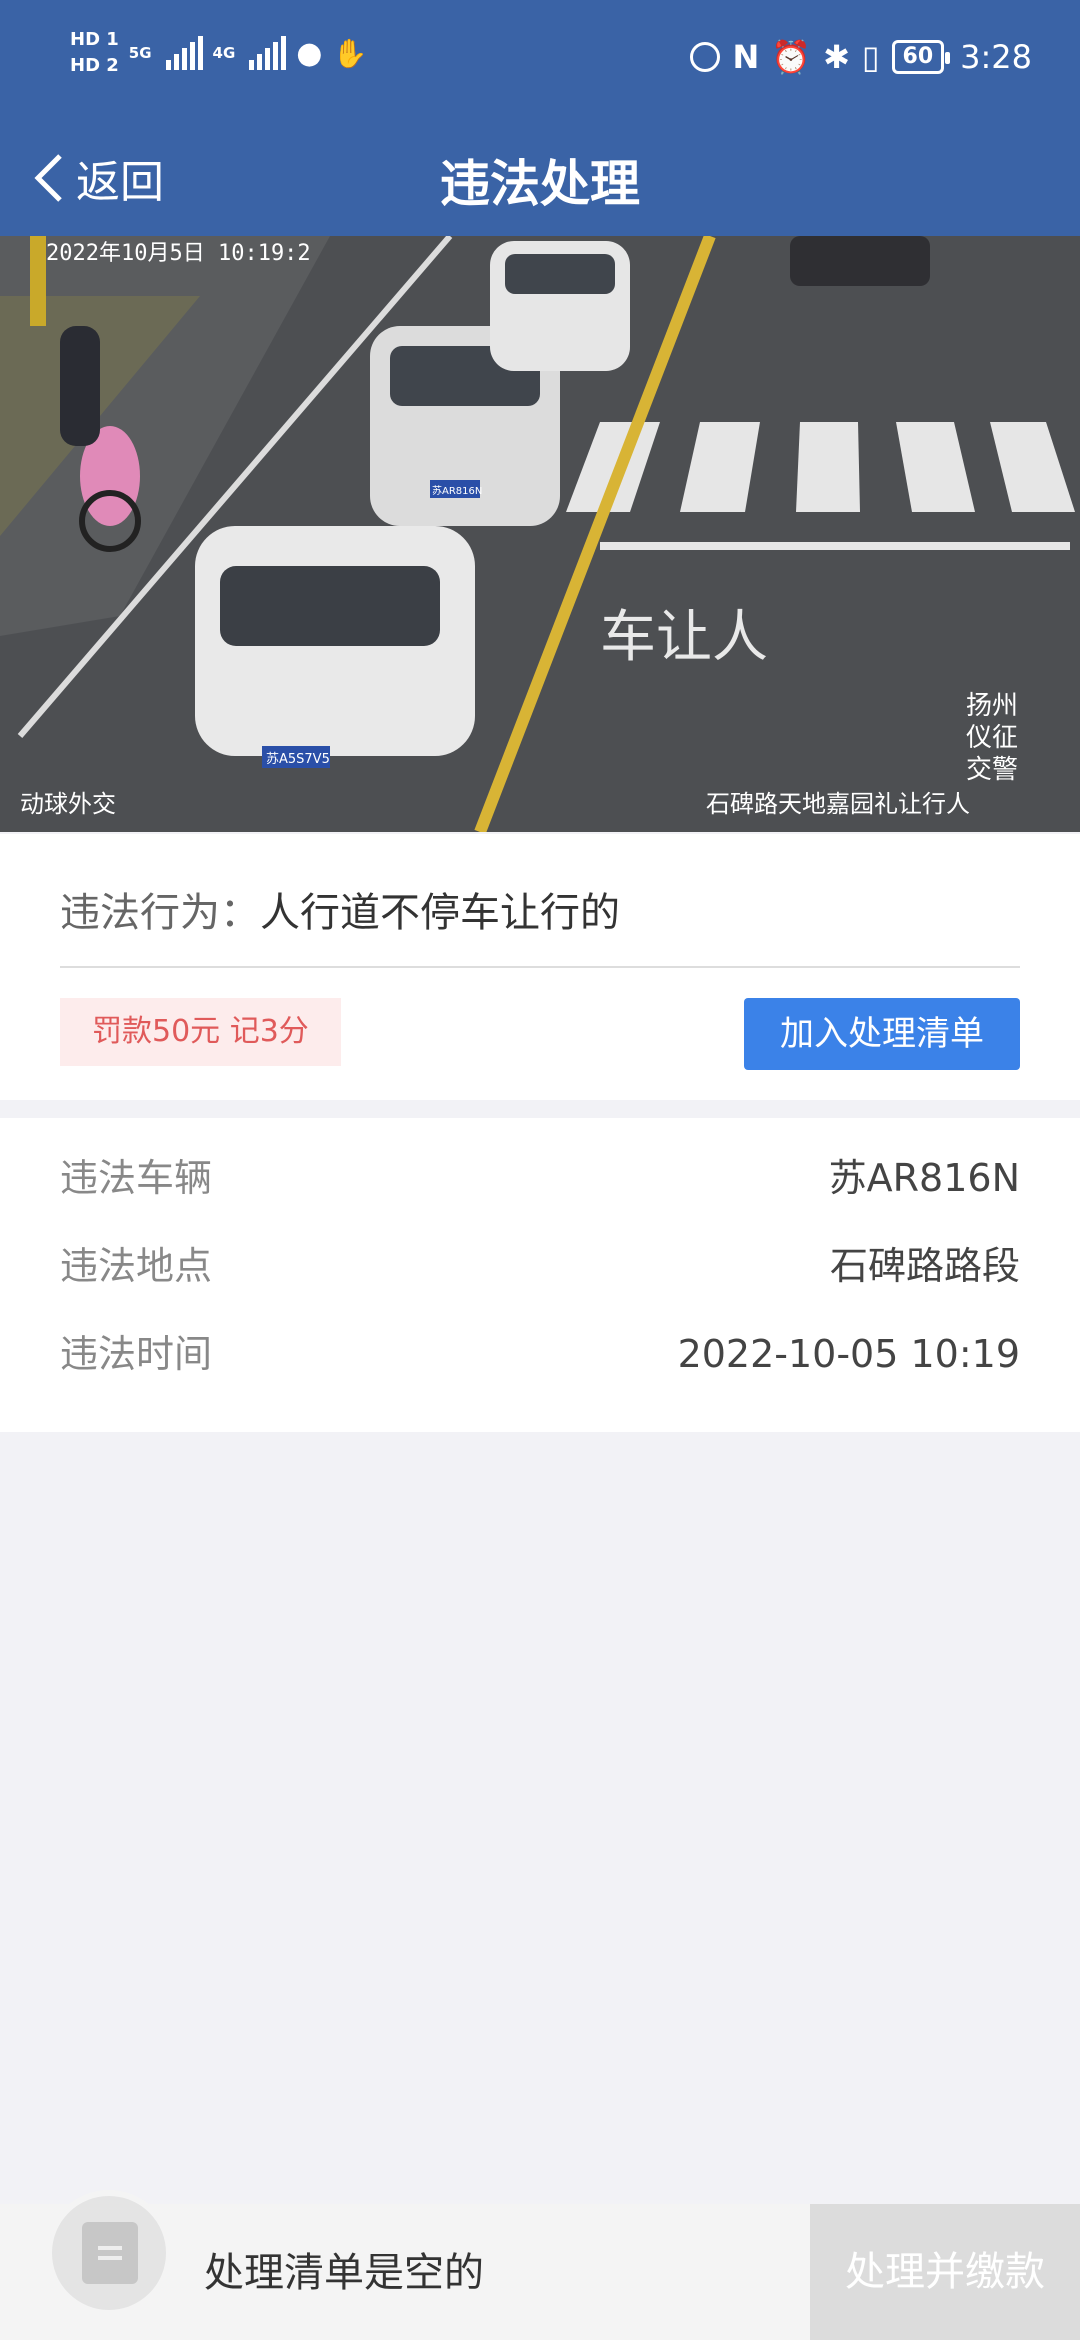  I want to click on behavior-label: 违法行为：, so click(160, 913).